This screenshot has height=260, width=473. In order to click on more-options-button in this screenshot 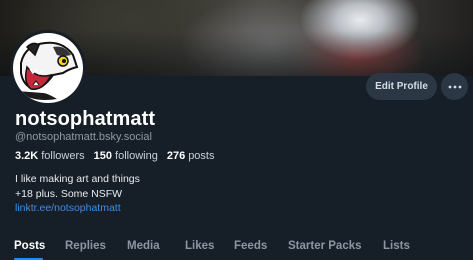, I will do `click(454, 86)`.